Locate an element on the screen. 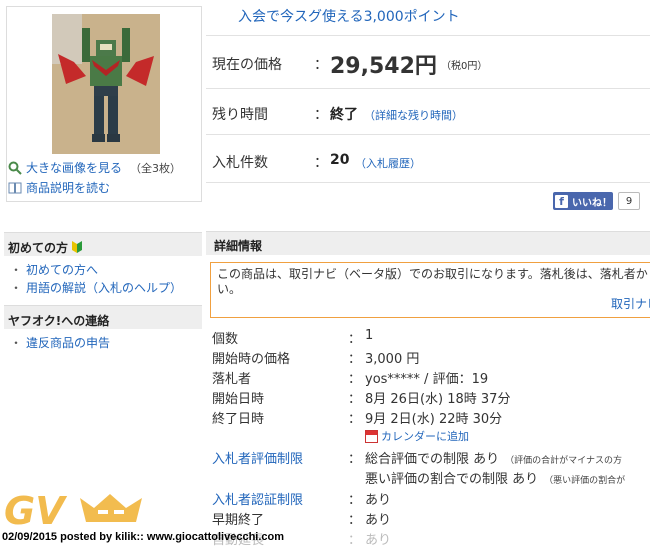  book-icon is located at coordinates (15, 187).